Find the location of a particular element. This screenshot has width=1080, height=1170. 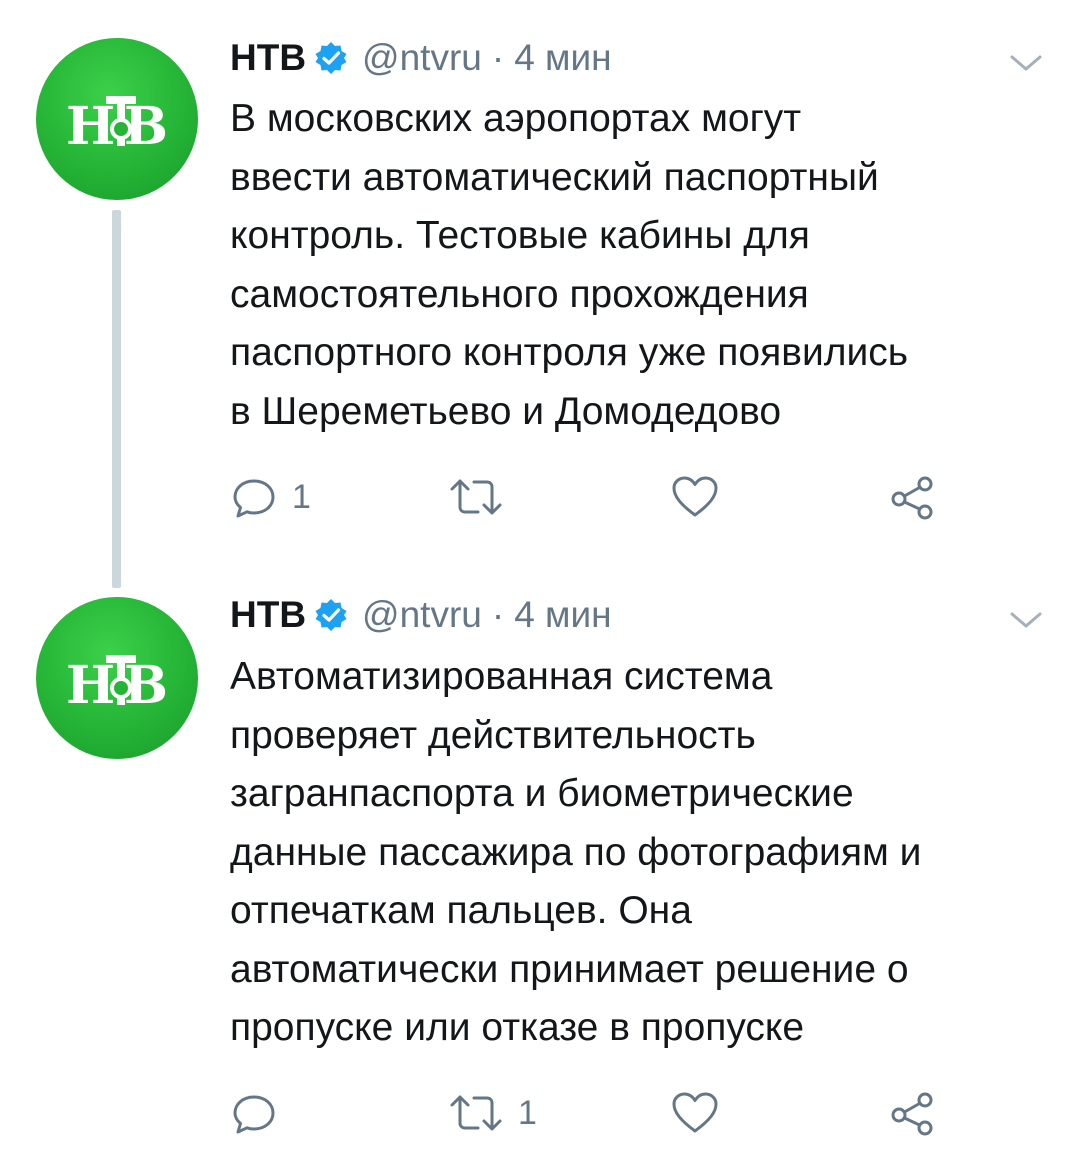

tweet-text-line: самостоятельного прохождения is located at coordinates (519, 294).